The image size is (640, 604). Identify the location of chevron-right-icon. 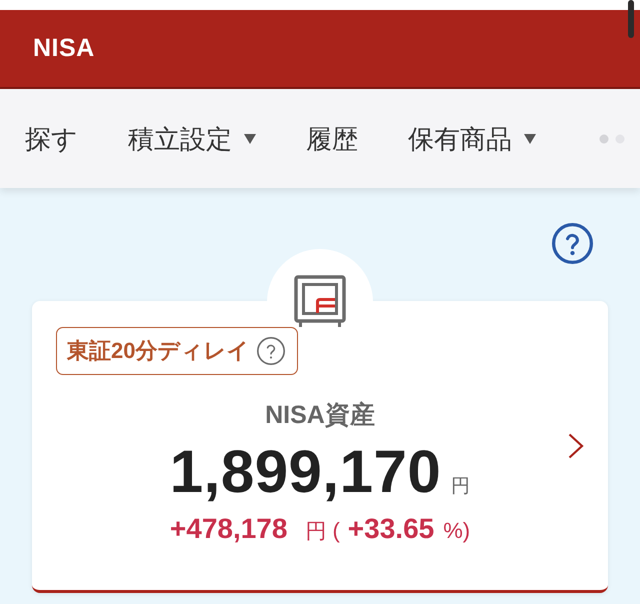
(576, 446).